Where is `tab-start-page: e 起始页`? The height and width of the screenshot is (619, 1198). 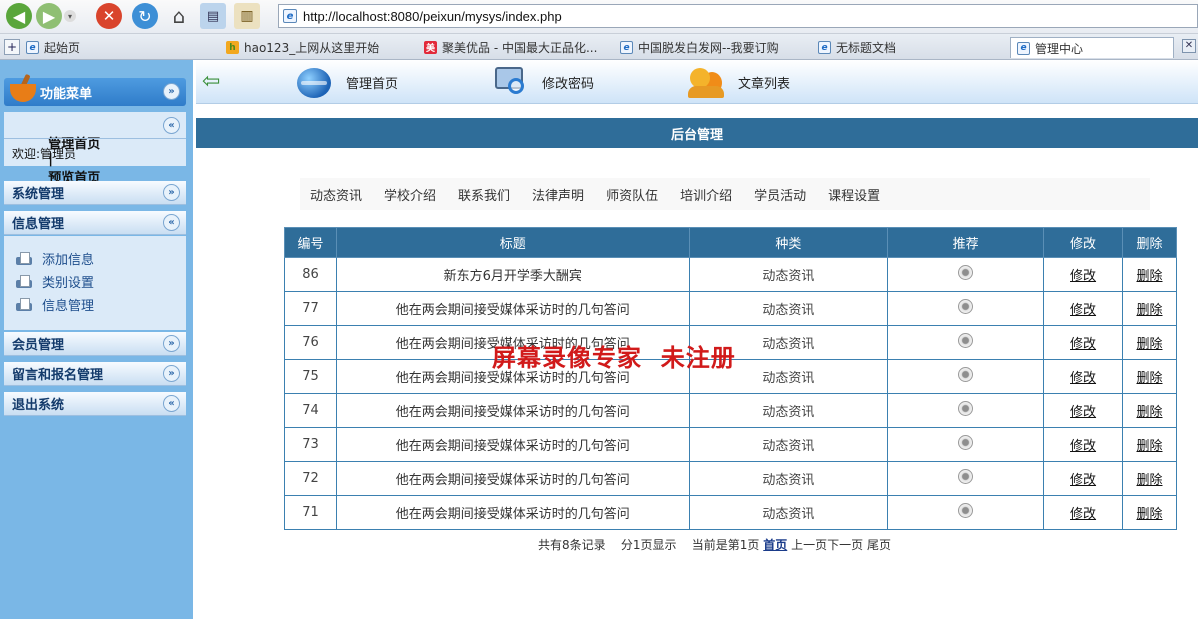 tab-start-page: e 起始页 is located at coordinates (121, 47).